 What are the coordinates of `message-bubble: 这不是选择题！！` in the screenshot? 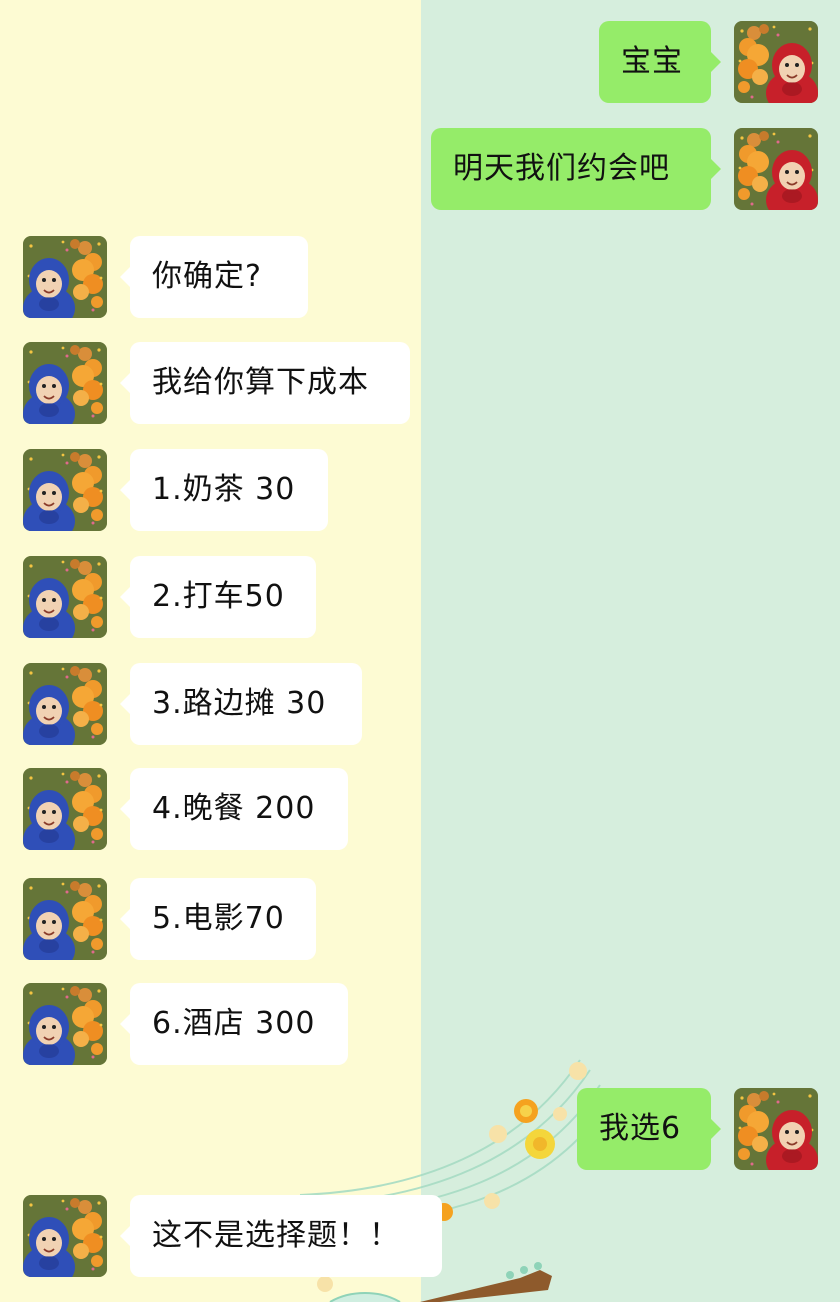 It's located at (281, 1236).